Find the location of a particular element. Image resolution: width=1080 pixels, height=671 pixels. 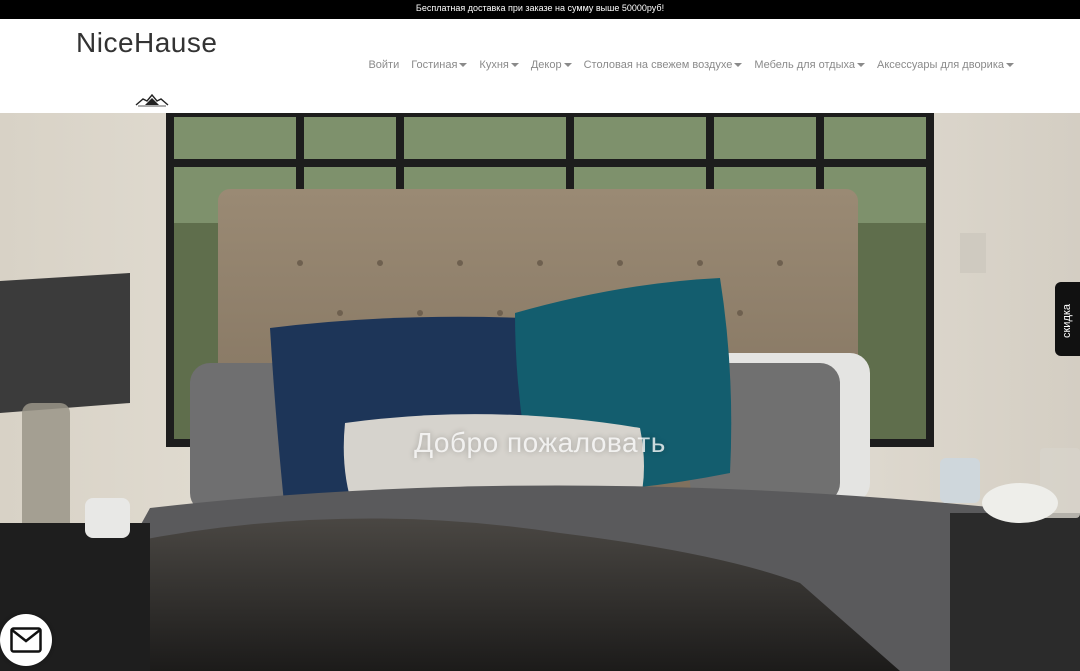

brand-name: NiceHause is located at coordinates (146, 43).